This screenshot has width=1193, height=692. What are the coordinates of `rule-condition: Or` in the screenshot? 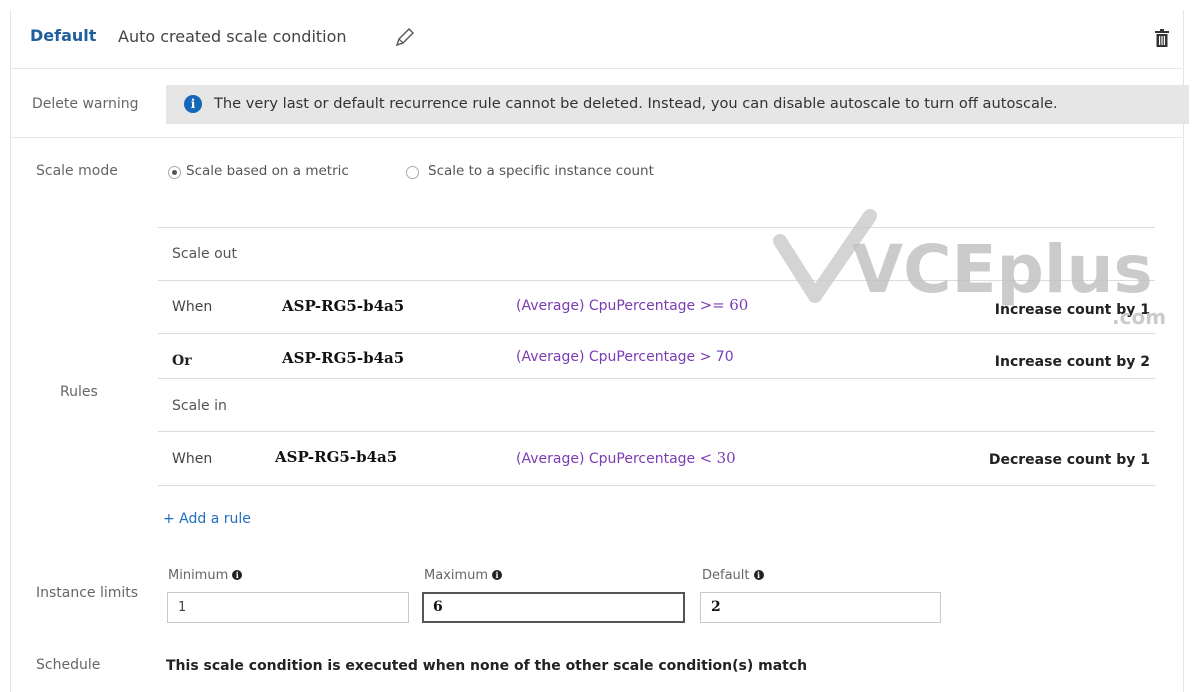 It's located at (182, 361).